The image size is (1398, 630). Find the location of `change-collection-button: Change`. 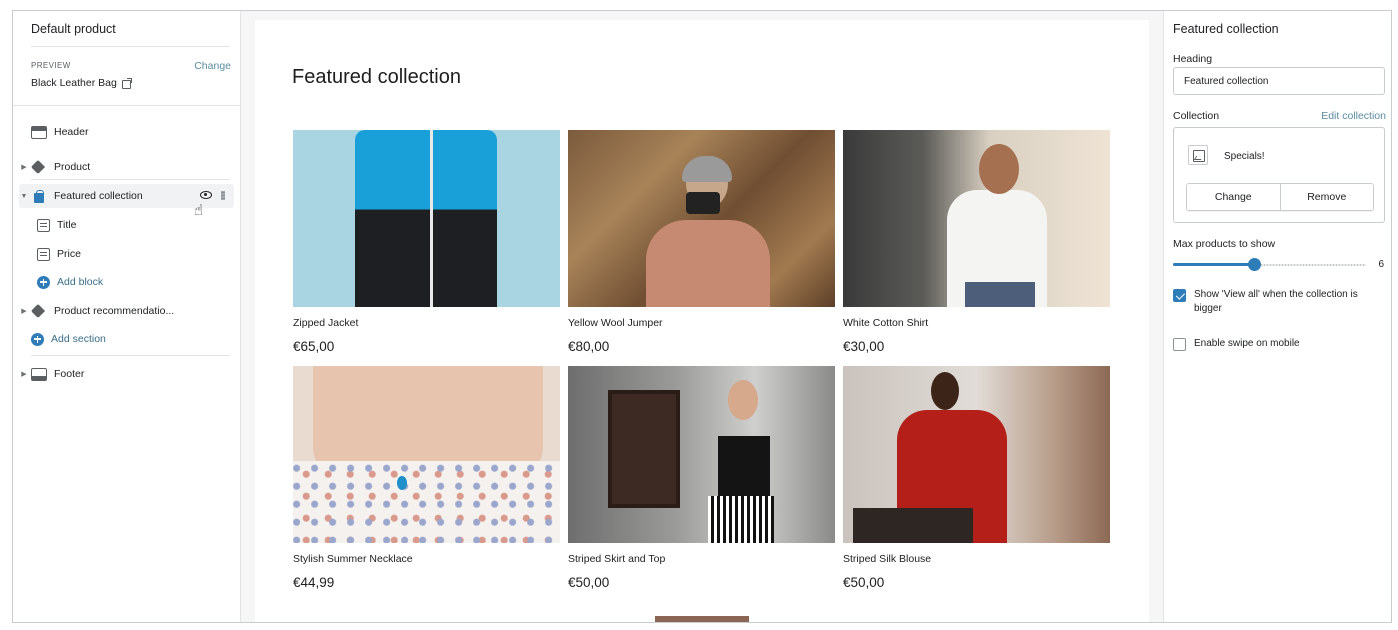

change-collection-button: Change is located at coordinates (1233, 197).